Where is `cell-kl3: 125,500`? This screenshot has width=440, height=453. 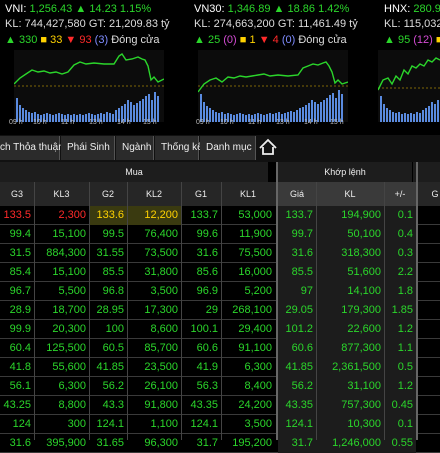 cell-kl3: 125,500 is located at coordinates (66, 348).